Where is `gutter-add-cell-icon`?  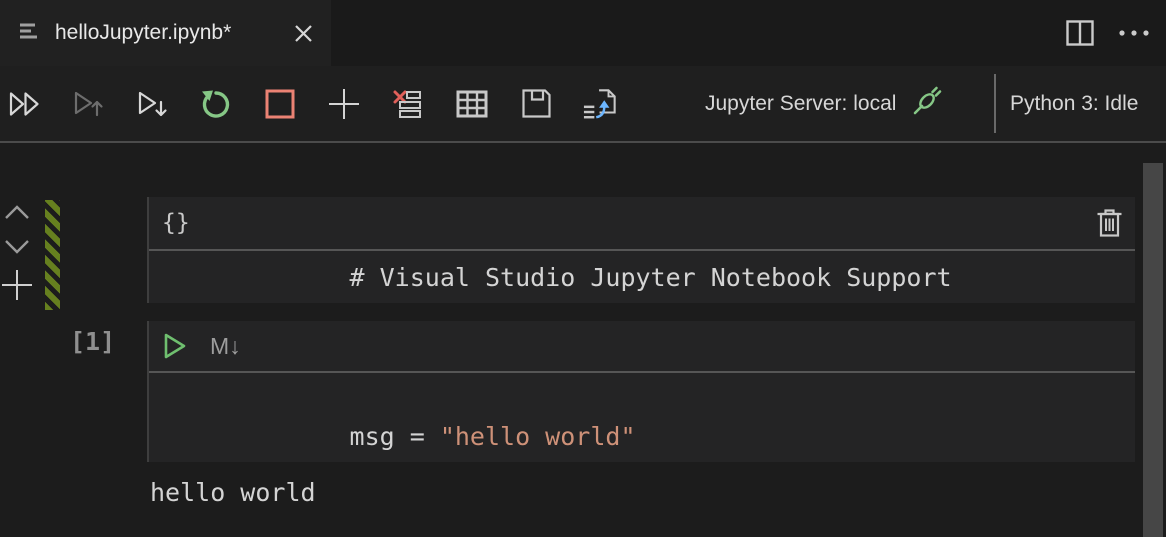 gutter-add-cell-icon is located at coordinates (17, 285).